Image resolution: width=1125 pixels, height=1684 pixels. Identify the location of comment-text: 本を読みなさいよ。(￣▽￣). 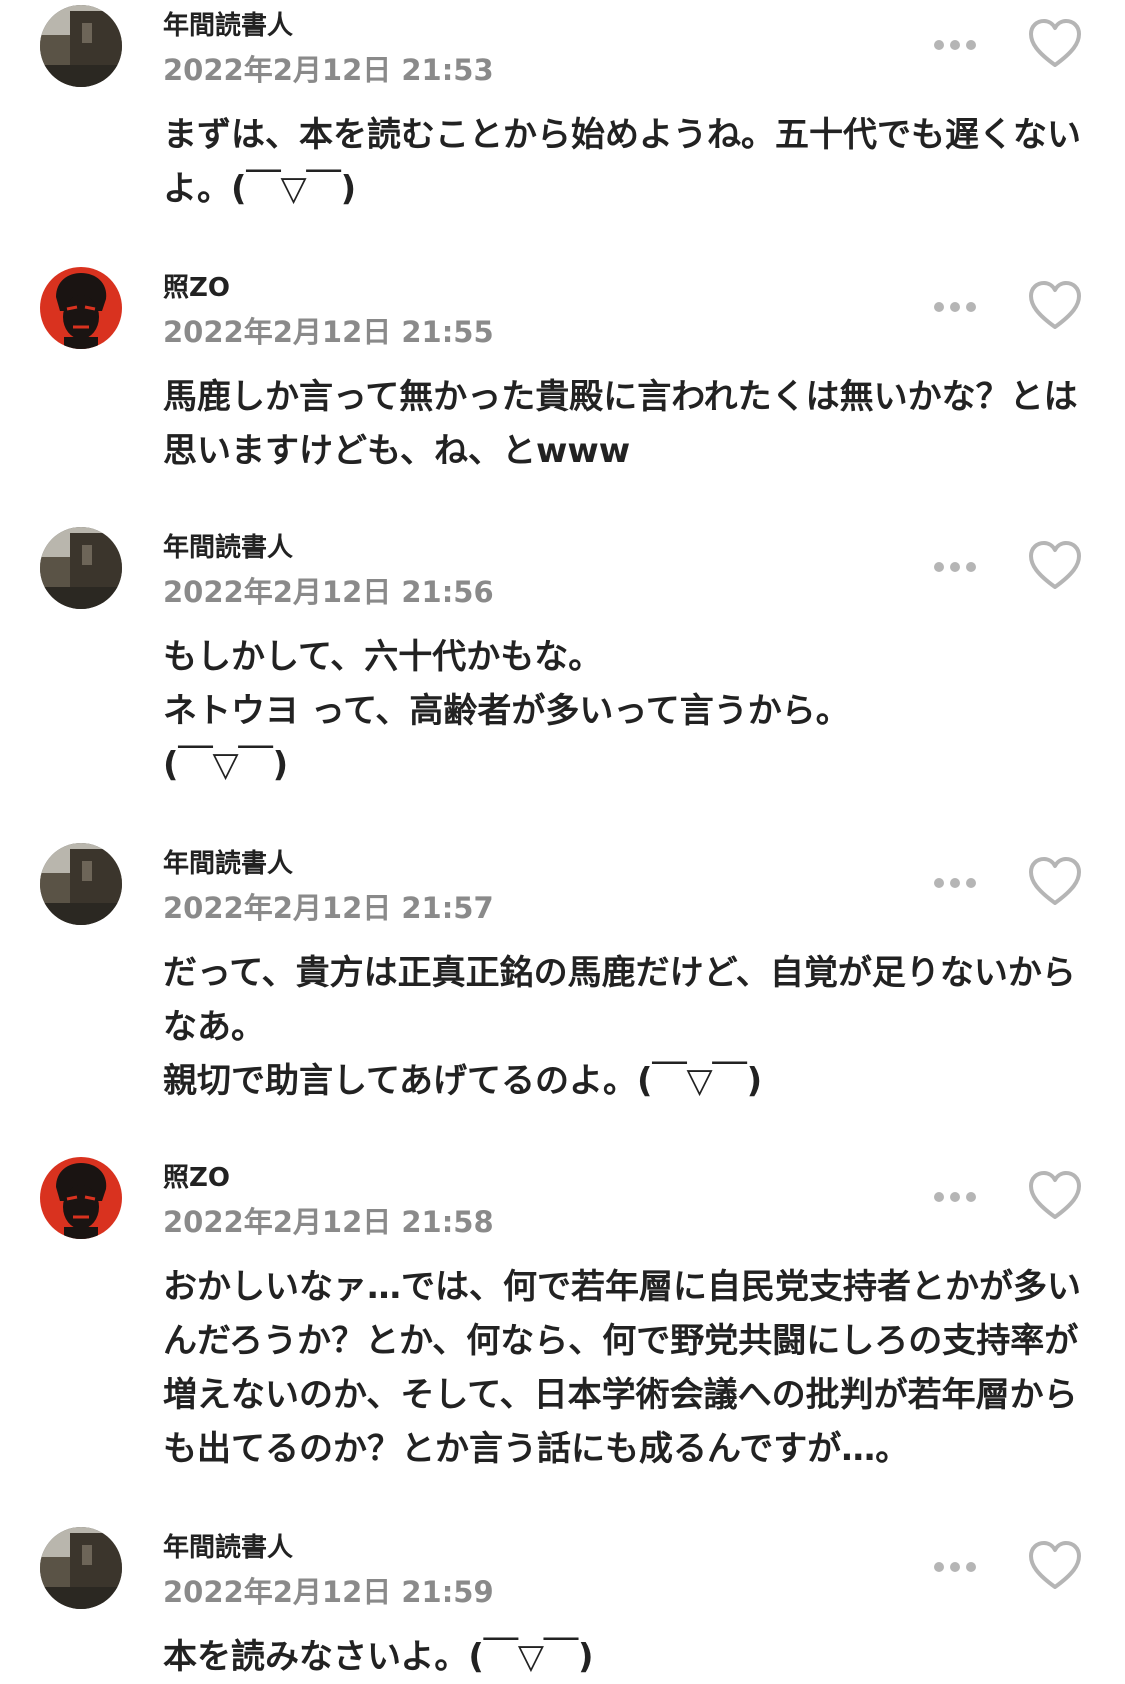
(378, 1657).